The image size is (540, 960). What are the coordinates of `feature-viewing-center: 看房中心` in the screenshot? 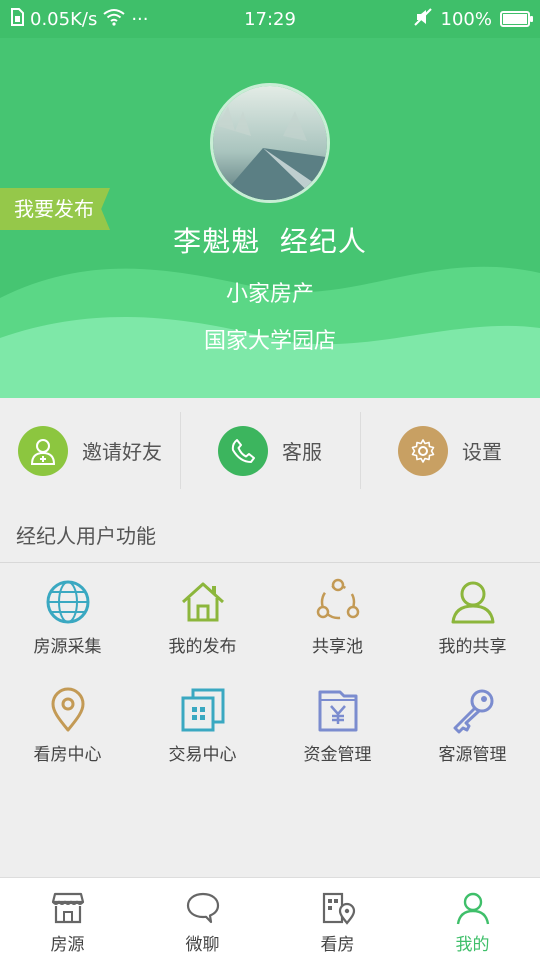 It's located at (67, 730).